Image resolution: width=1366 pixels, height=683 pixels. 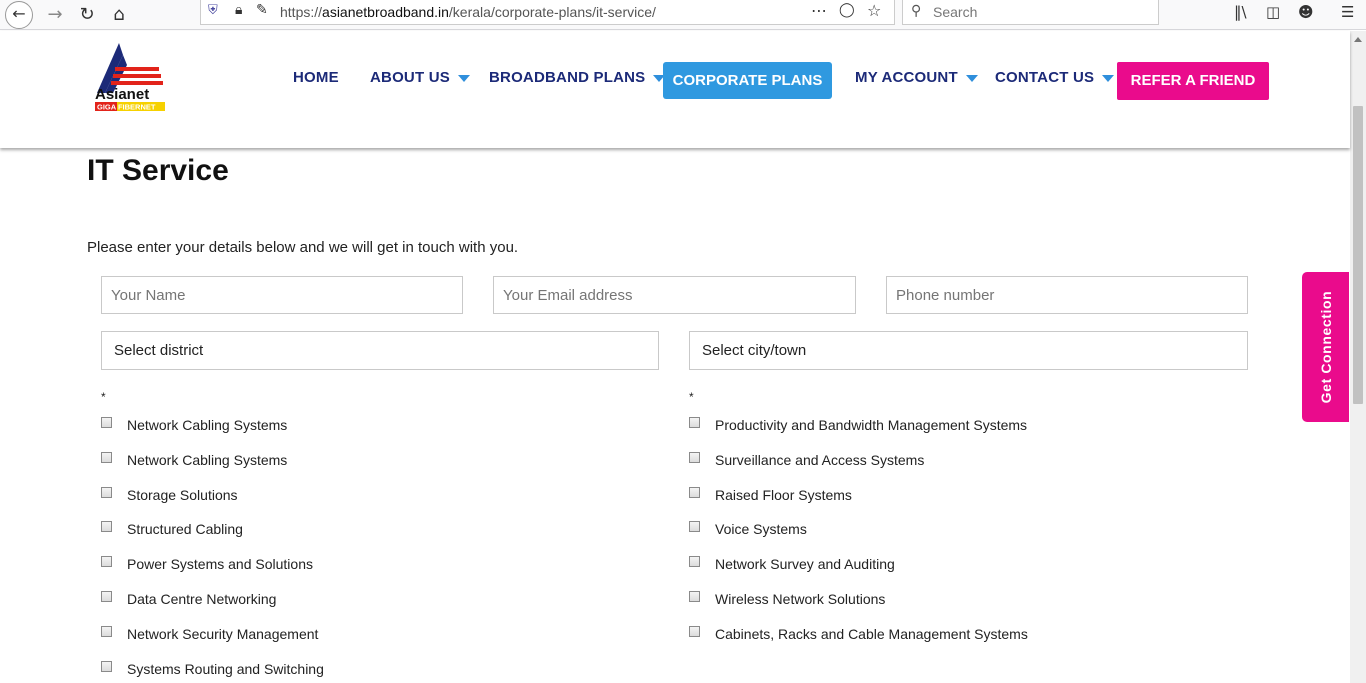 I want to click on nav-home: HOME, so click(x=316, y=81).